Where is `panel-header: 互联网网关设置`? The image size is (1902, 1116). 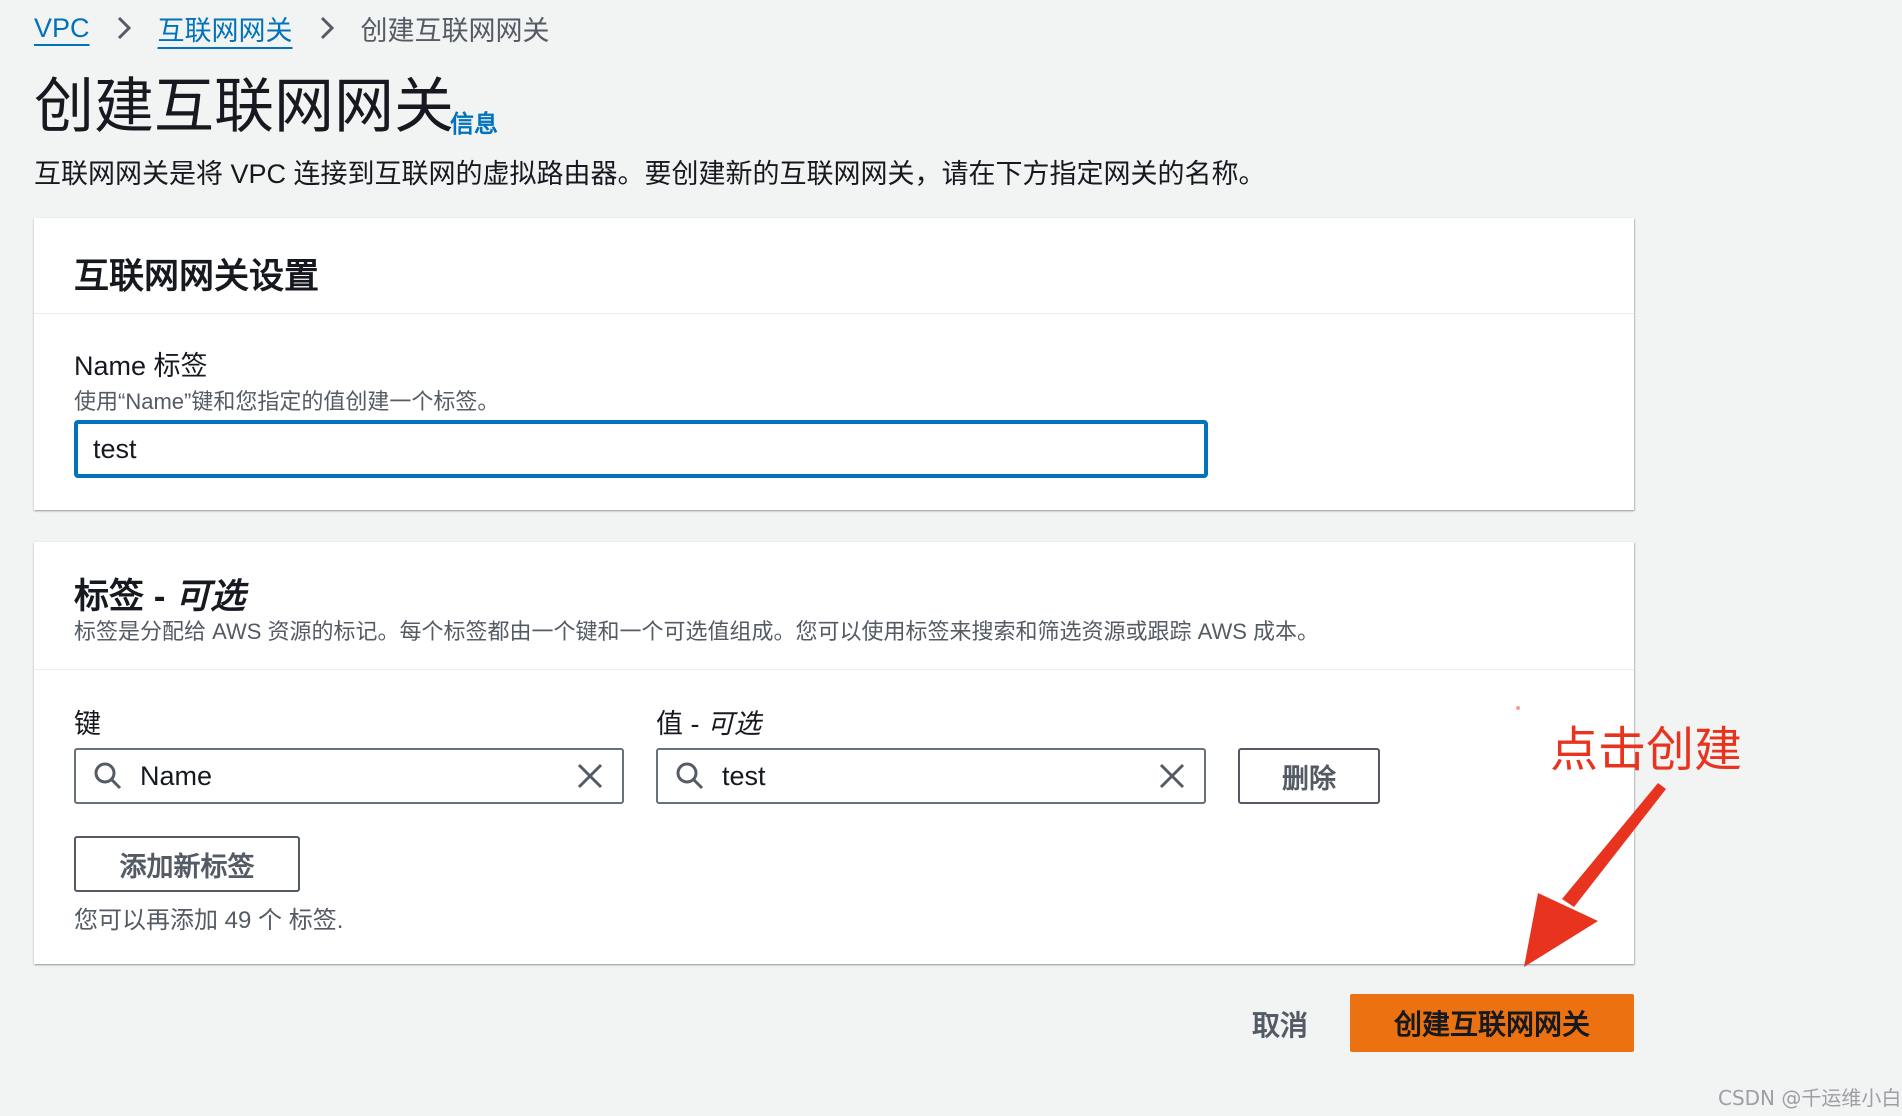 panel-header: 互联网网关设置 is located at coordinates (834, 266).